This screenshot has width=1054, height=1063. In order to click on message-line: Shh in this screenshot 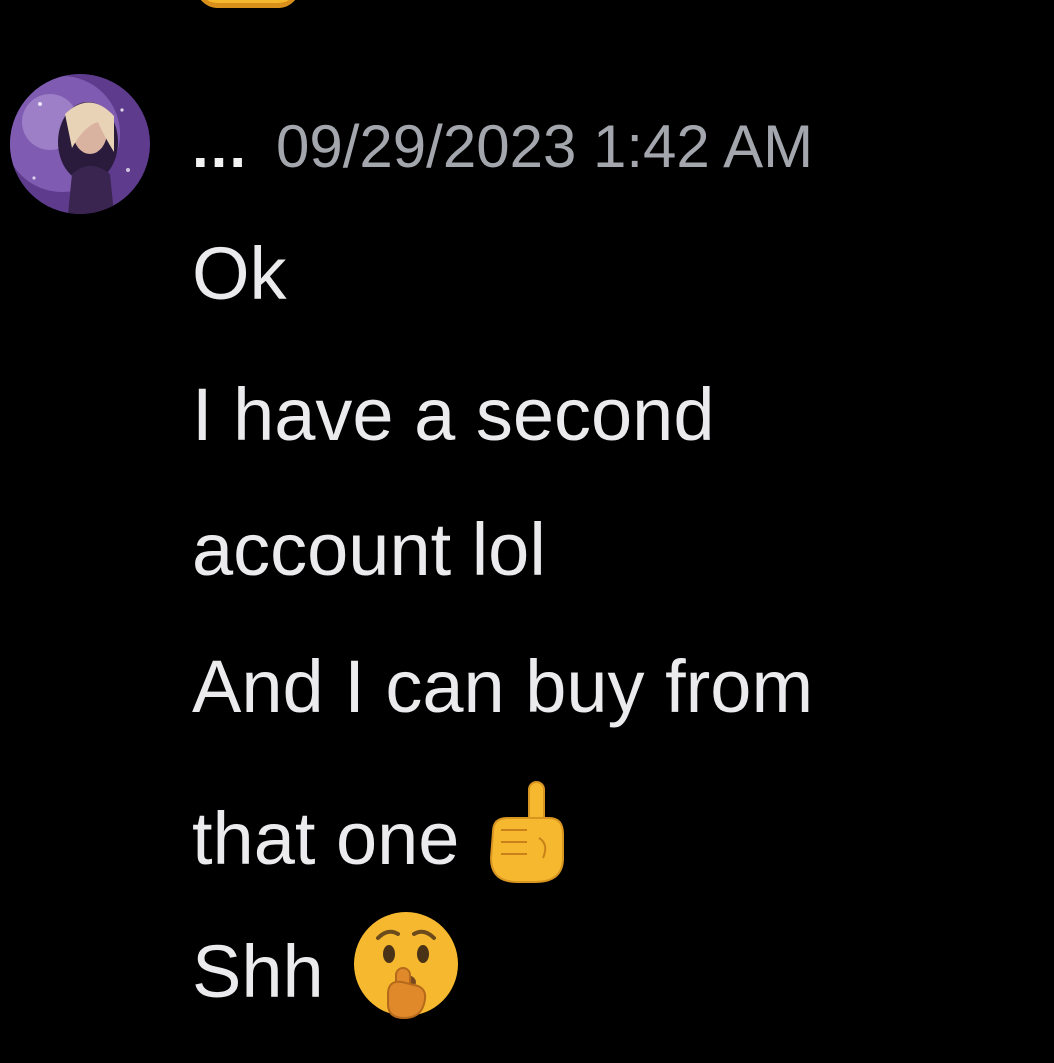, I will do `click(328, 972)`.